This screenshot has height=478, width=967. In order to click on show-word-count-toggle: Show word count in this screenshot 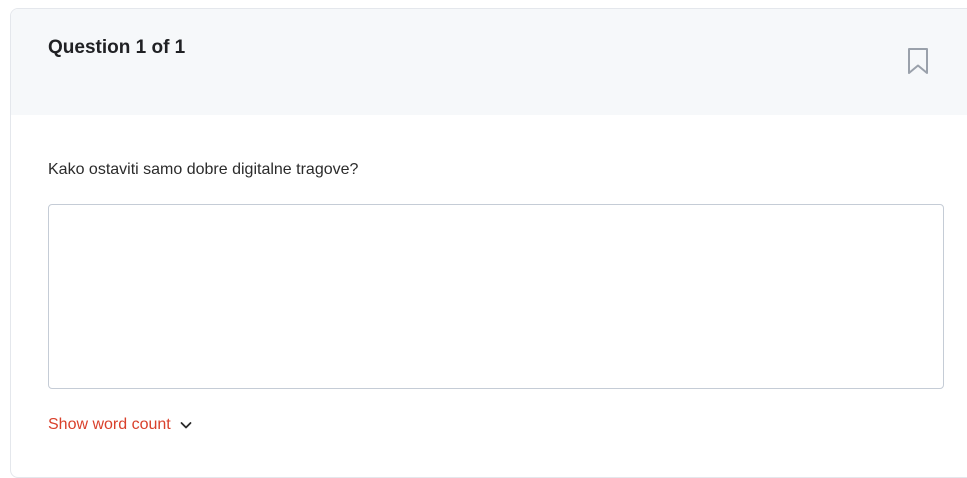, I will do `click(120, 425)`.